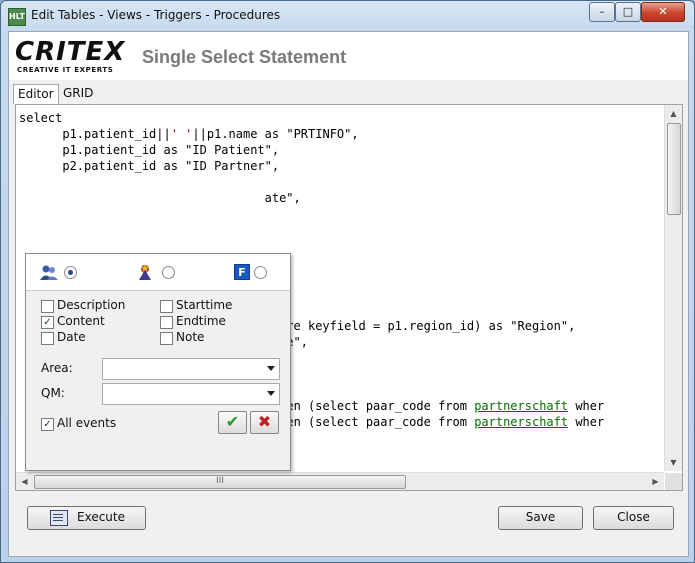 This screenshot has width=695, height=563. What do you see at coordinates (47, 424) in the screenshot?
I see `checkbox-all-events: ✓` at bounding box center [47, 424].